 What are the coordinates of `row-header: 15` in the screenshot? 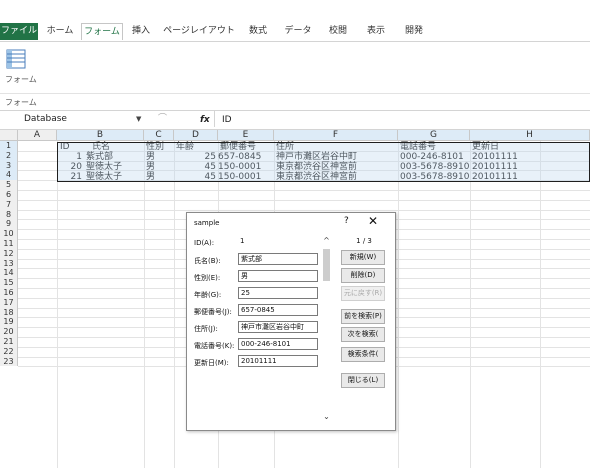 It's located at (9, 283).